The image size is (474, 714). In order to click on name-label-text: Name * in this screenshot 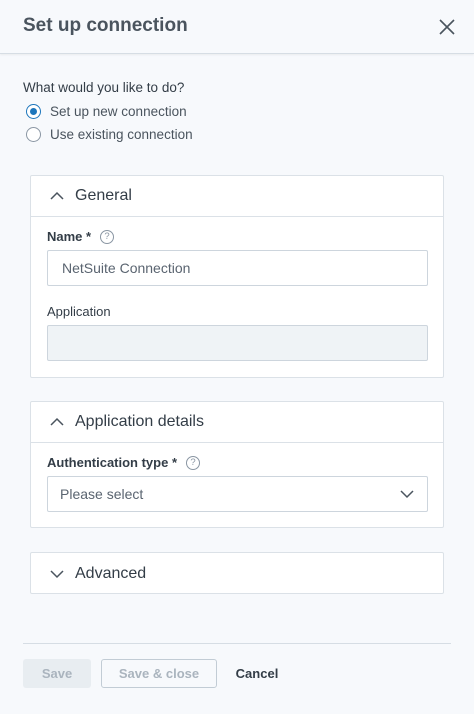, I will do `click(69, 236)`.